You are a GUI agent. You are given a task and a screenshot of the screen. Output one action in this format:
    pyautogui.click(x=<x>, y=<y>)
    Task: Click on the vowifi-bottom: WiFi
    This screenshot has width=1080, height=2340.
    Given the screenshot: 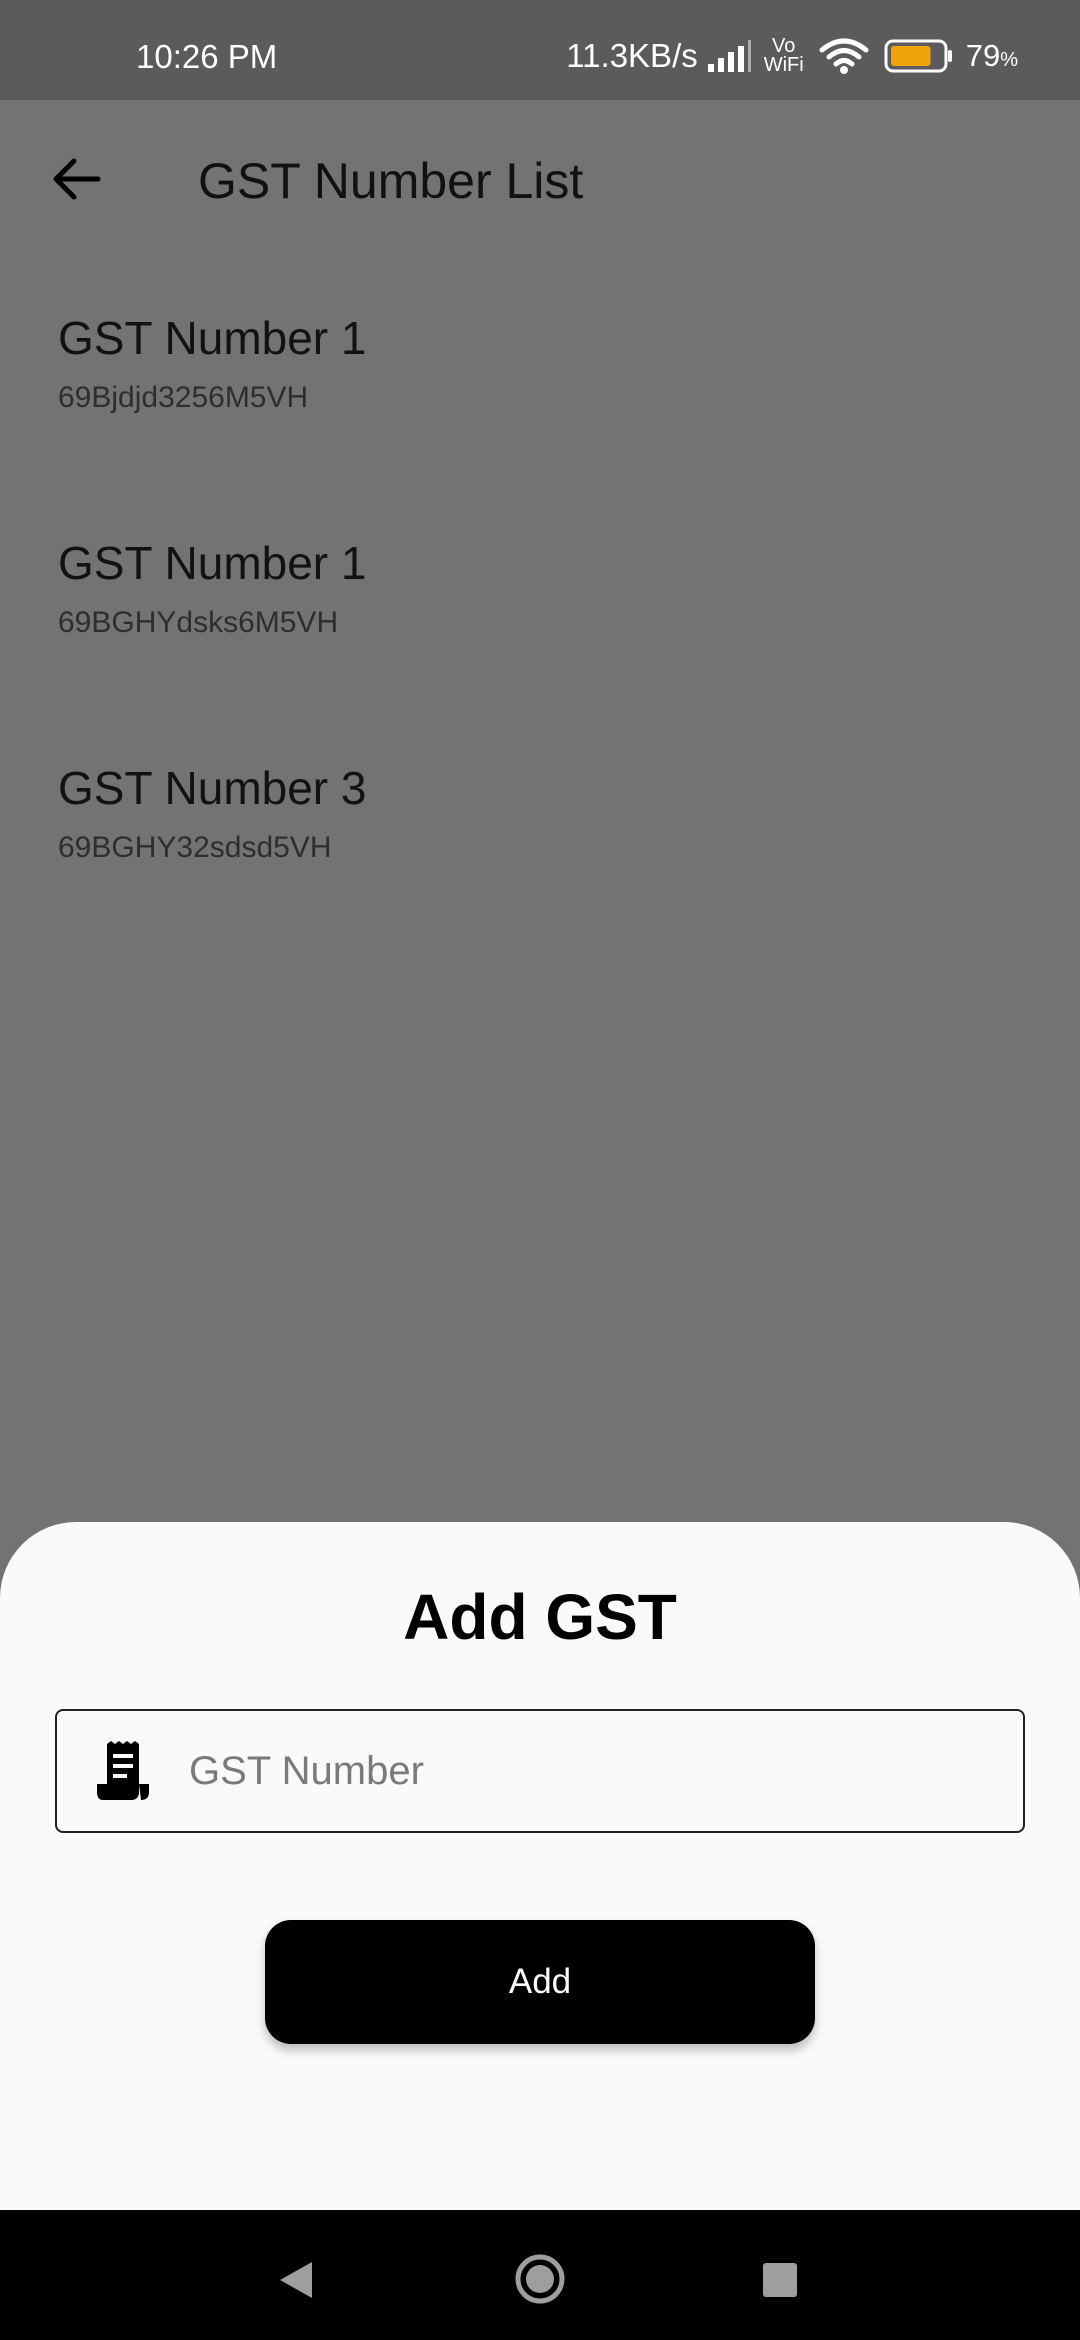 What is the action you would take?
    pyautogui.click(x=783, y=65)
    